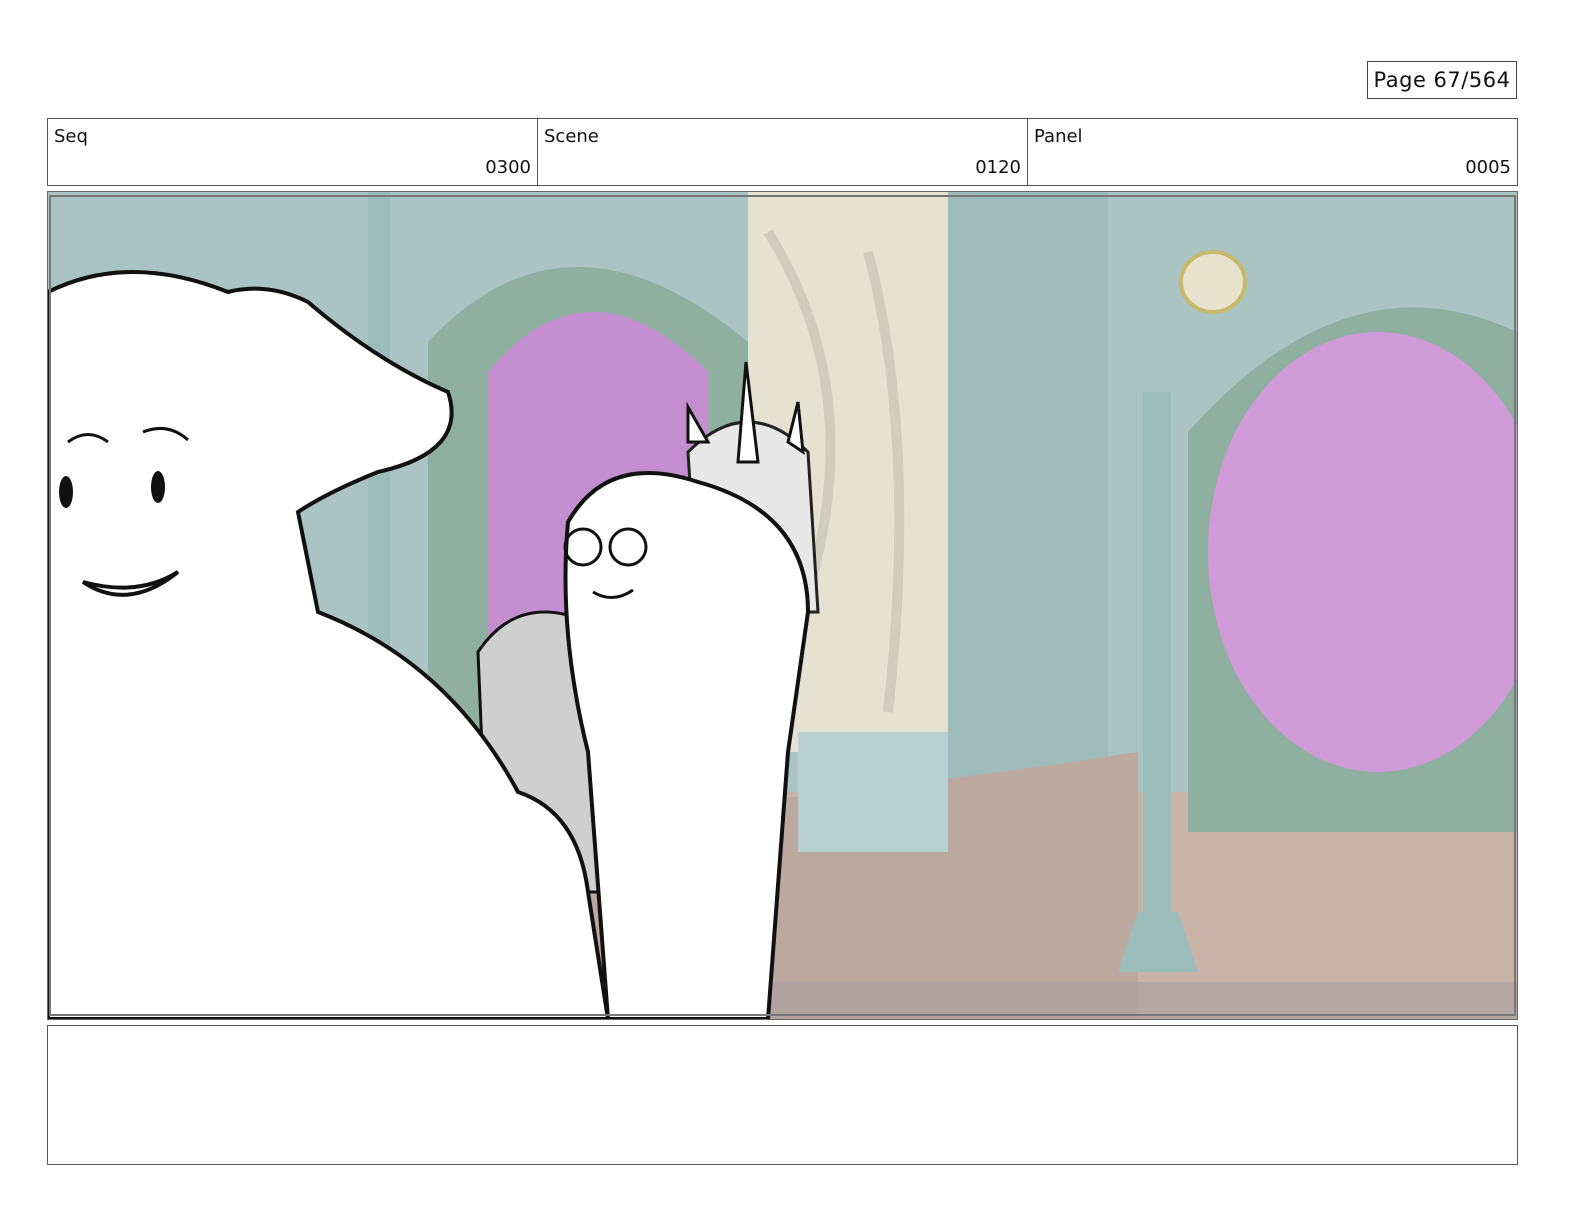 The width and height of the screenshot is (1584, 1224). I want to click on seq-value: 0300, so click(508, 167).